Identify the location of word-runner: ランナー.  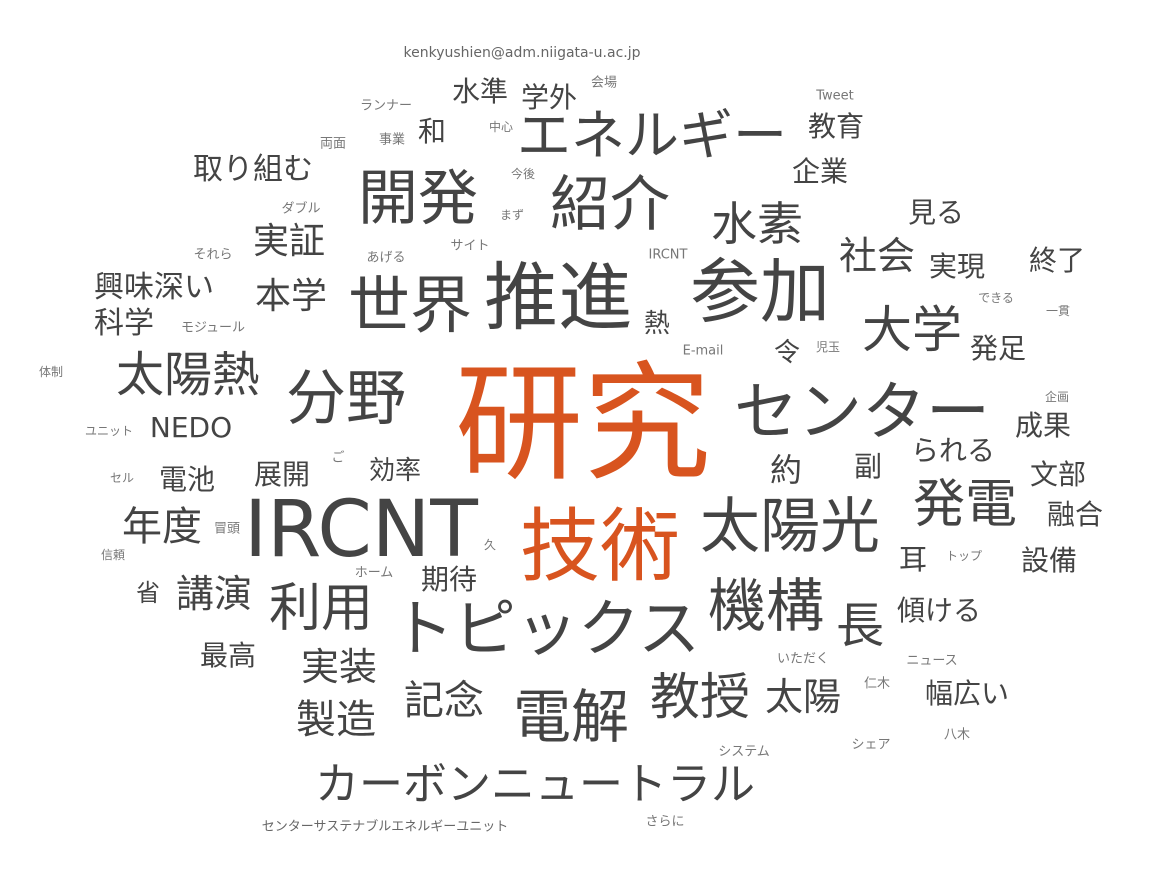
(386, 106).